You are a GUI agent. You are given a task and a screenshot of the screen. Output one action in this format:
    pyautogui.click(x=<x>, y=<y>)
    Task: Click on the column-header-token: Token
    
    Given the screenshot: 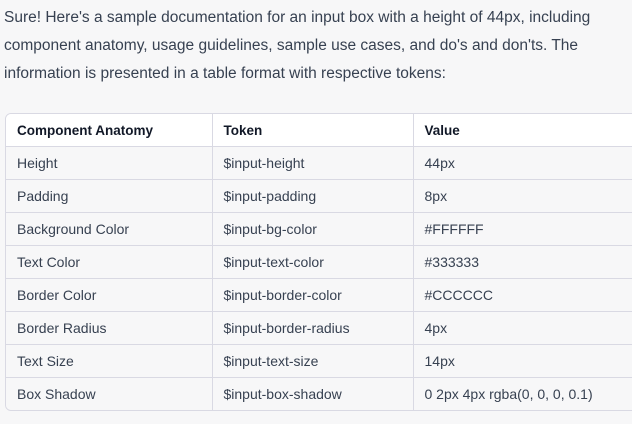 What is the action you would take?
    pyautogui.click(x=313, y=130)
    